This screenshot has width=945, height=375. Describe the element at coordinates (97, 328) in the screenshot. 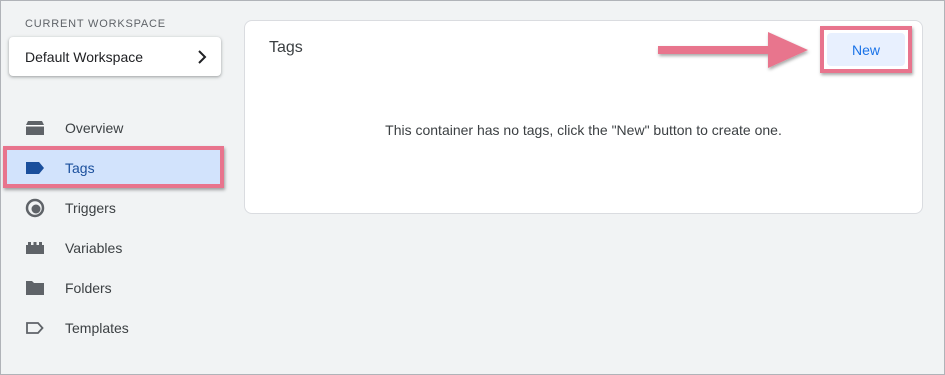

I see `sidebar-item-label: Templates` at that location.